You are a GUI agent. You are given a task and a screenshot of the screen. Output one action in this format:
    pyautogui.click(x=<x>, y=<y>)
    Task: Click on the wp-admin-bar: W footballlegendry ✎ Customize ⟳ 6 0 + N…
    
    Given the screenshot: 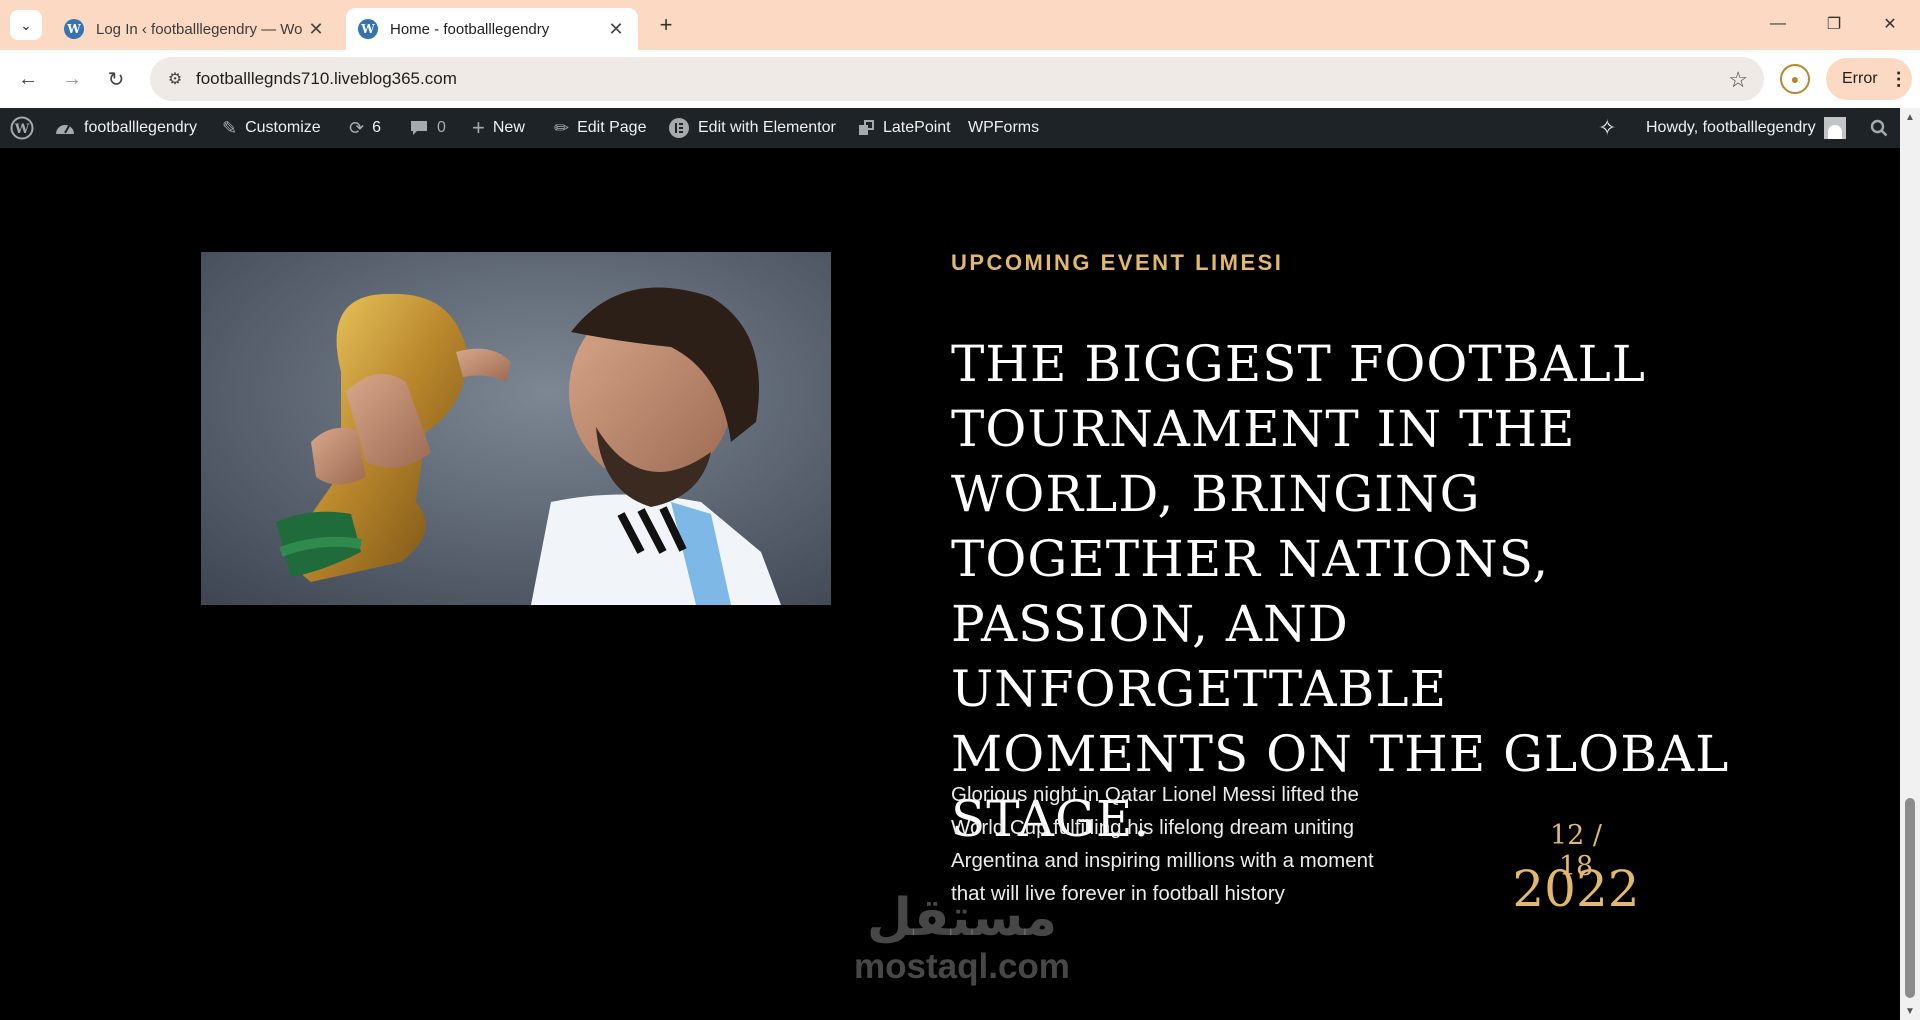 What is the action you would take?
    pyautogui.click(x=950, y=128)
    